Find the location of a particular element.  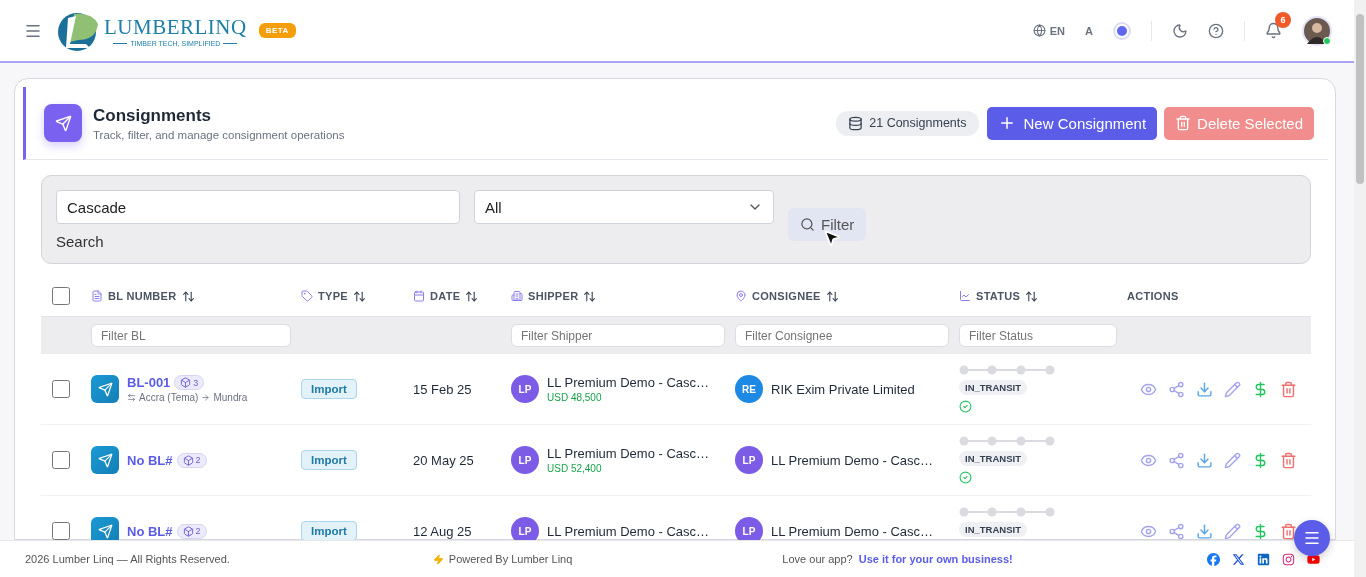

consignee-name: RIK Exim Private Limited is located at coordinates (843, 389).